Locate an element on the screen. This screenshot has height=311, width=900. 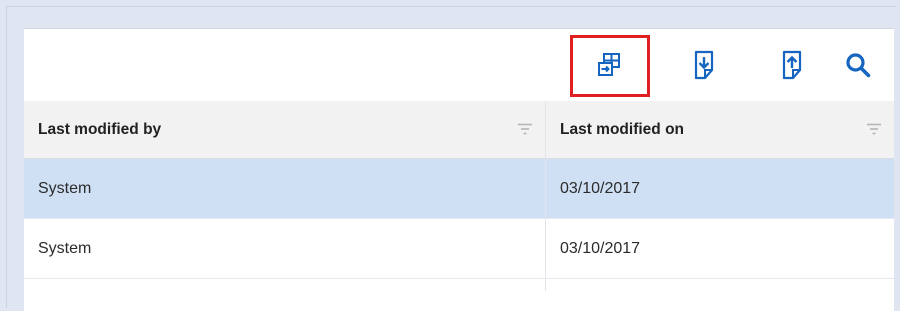
upload-file-icon is located at coordinates (792, 65).